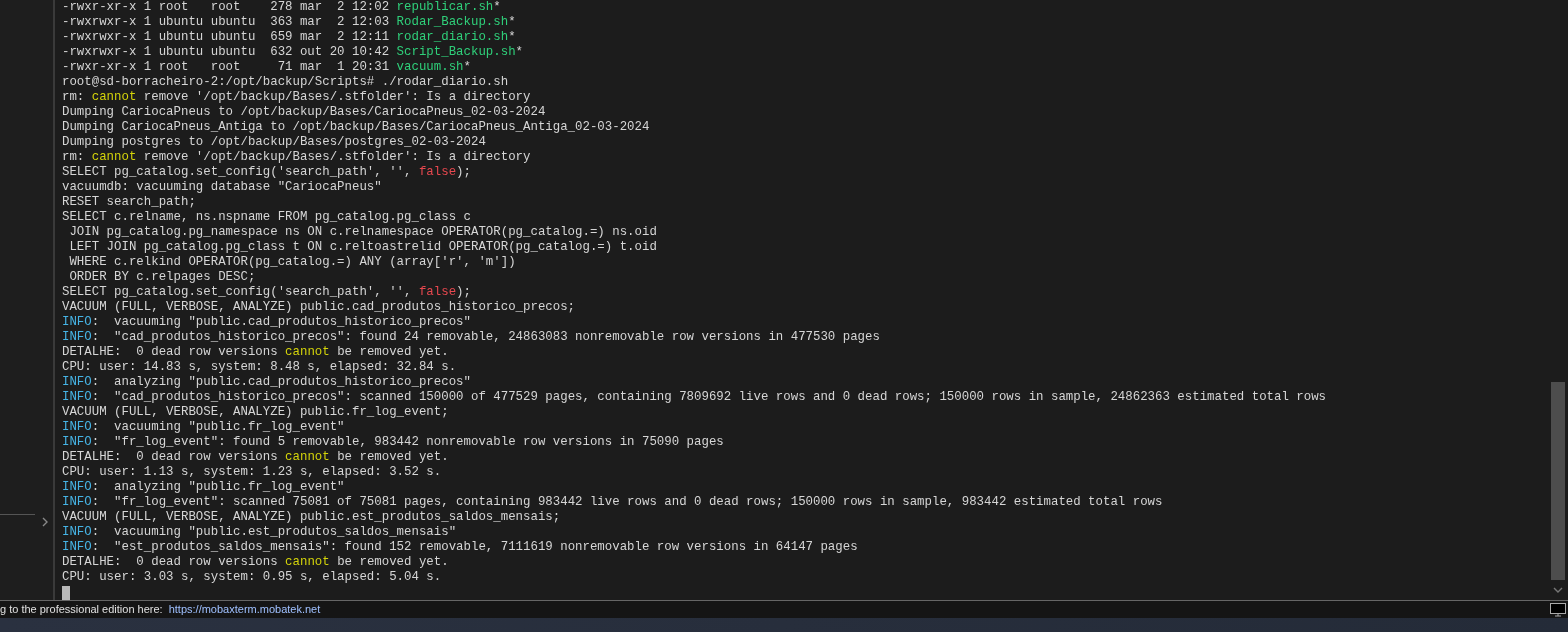 This screenshot has width=1568, height=632. I want to click on terminal-line: -rwxrwxr-x 1 ubuntu ubuntu 363 mar 2 12:03 Rodar_Backup.sh*, so click(289, 22).